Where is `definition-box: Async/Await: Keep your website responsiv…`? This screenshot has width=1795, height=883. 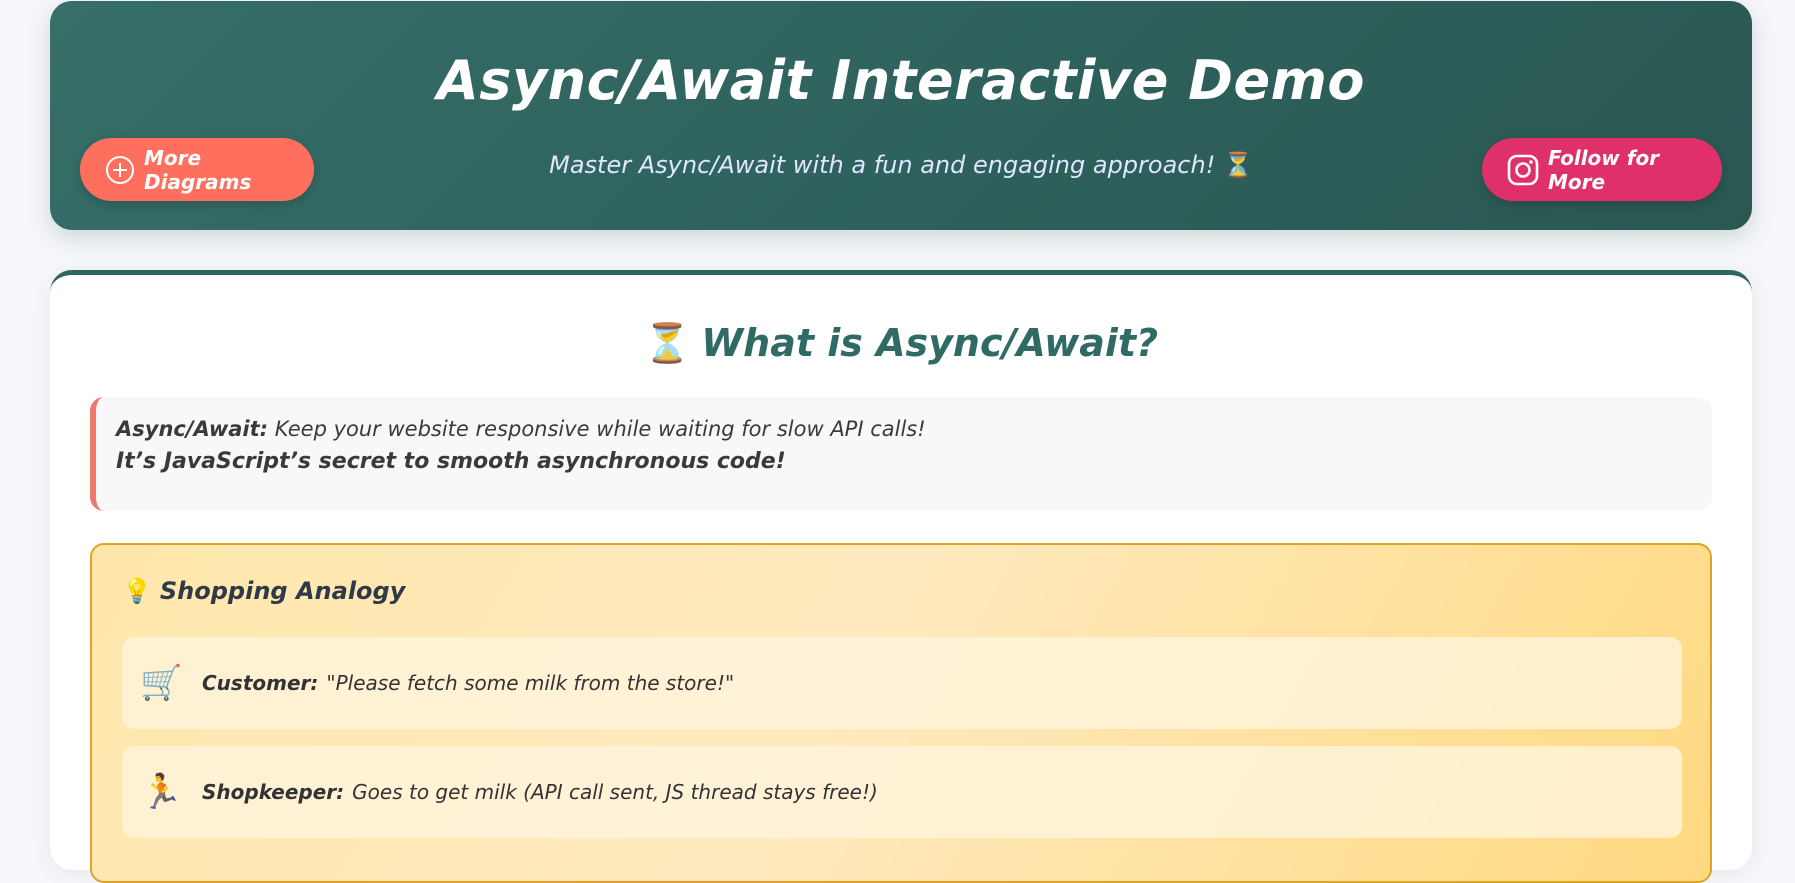
definition-box: Async/Await: Keep your website responsiv… is located at coordinates (901, 454).